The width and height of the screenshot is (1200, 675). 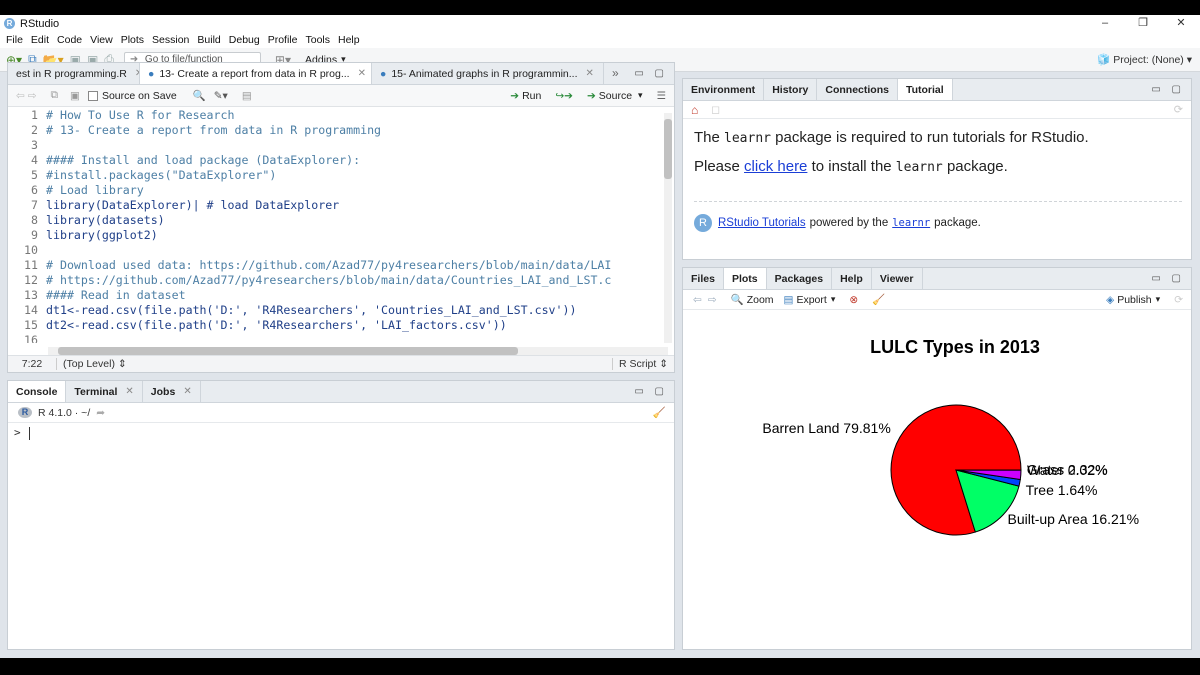 I want to click on goto-dir-icon: ➦, so click(x=100, y=413).